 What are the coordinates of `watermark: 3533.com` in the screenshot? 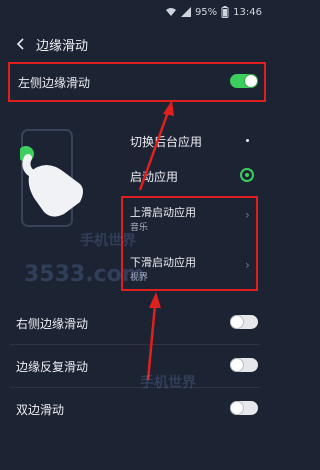 It's located at (84, 274).